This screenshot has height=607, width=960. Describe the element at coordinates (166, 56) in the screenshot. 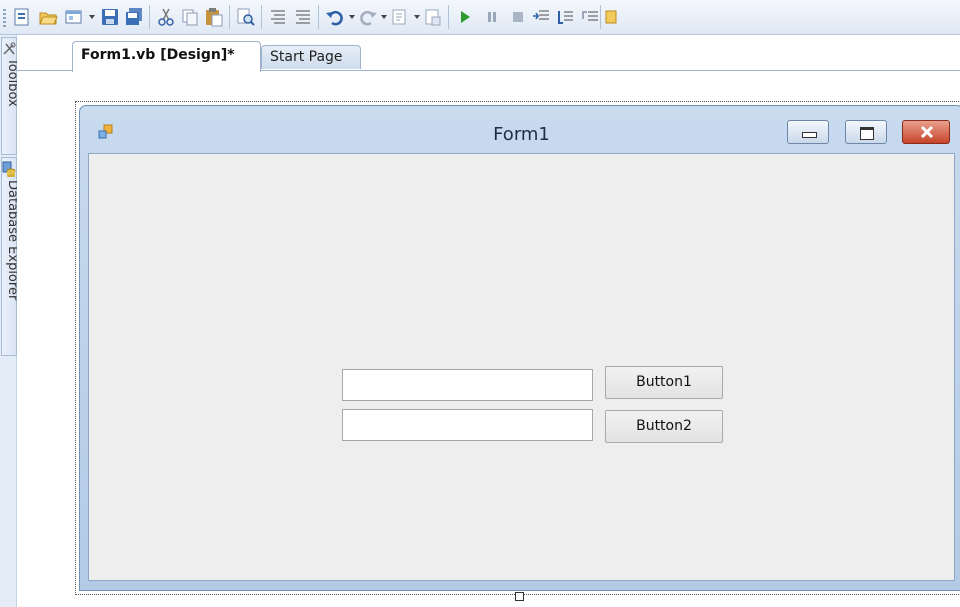

I see `tab-form1-design: Form1.vb [Design]*` at that location.